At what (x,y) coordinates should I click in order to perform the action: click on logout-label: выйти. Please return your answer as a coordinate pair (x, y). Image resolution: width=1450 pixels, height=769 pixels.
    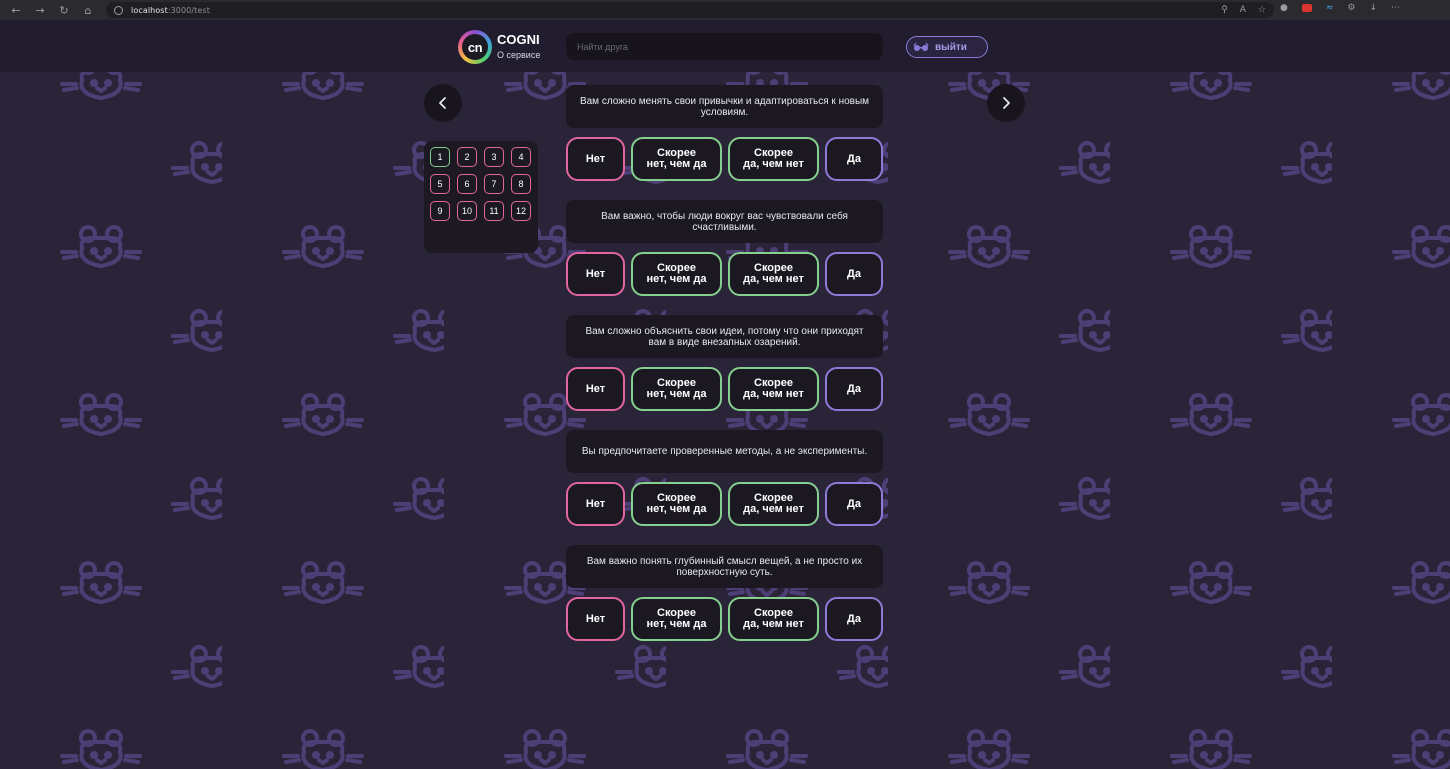
    Looking at the image, I should click on (951, 47).